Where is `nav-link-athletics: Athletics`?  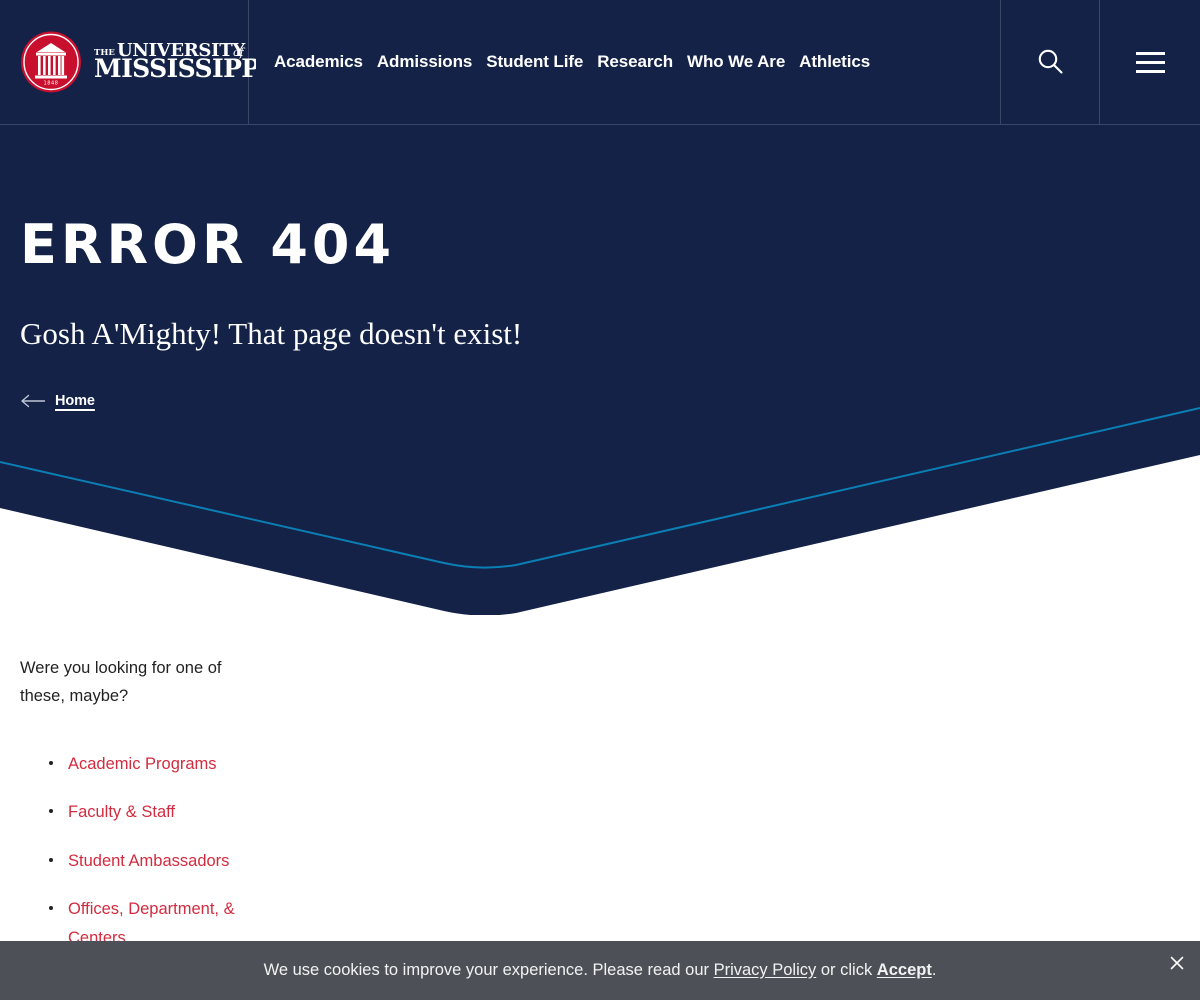
nav-link-athletics: Athletics is located at coordinates (834, 62).